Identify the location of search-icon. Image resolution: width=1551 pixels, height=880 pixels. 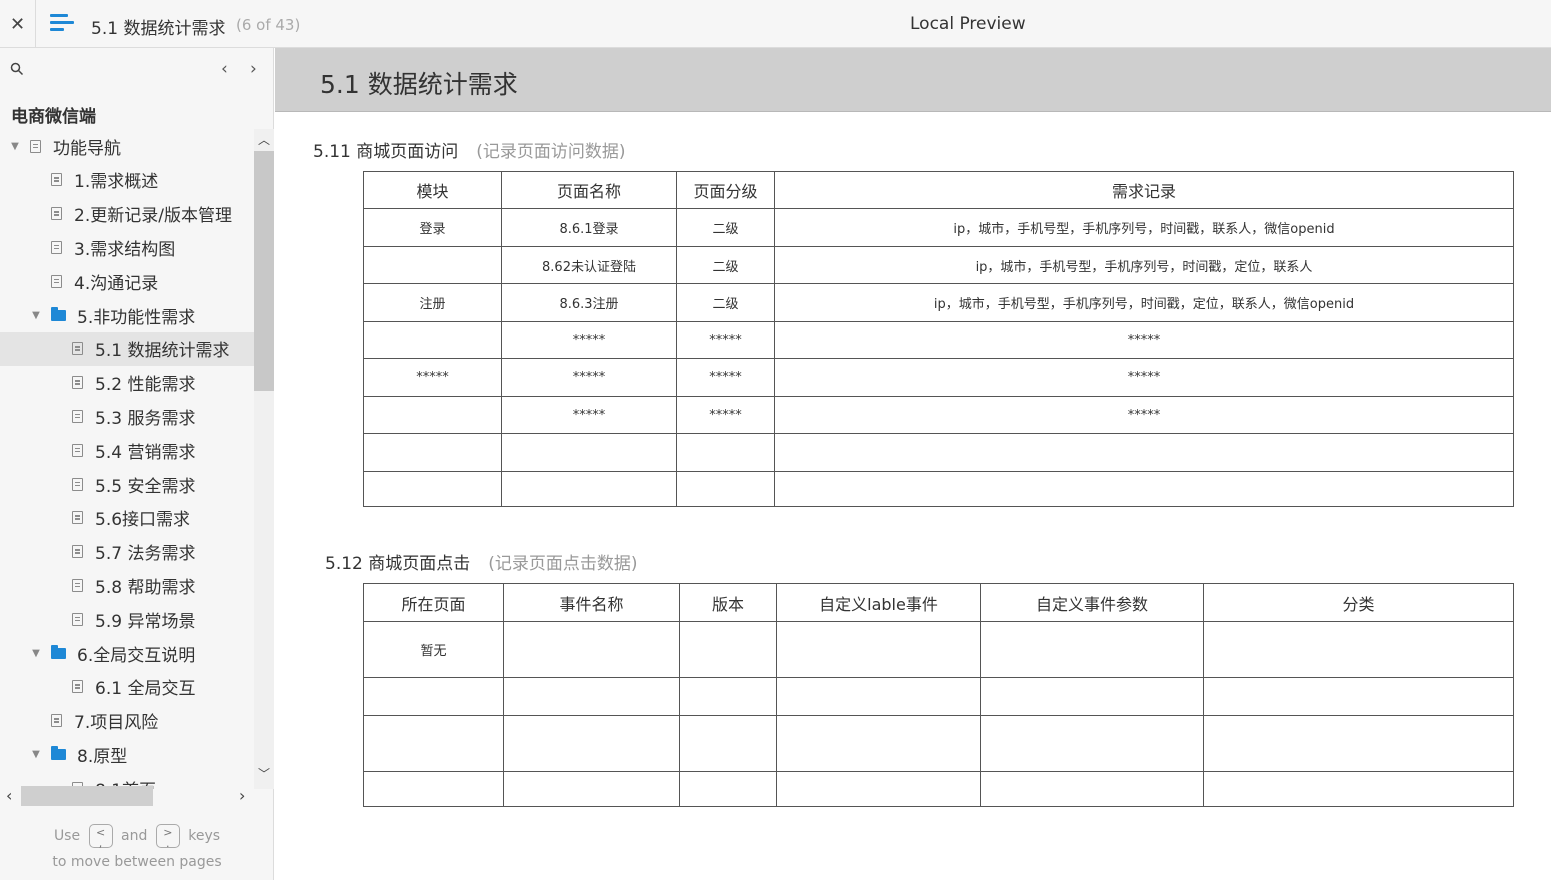
(17, 69).